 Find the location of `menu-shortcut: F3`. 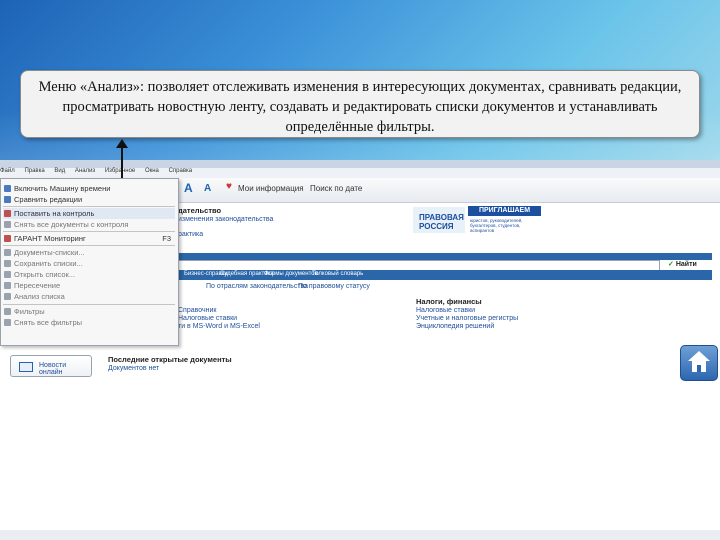

menu-shortcut: F3 is located at coordinates (166, 238).